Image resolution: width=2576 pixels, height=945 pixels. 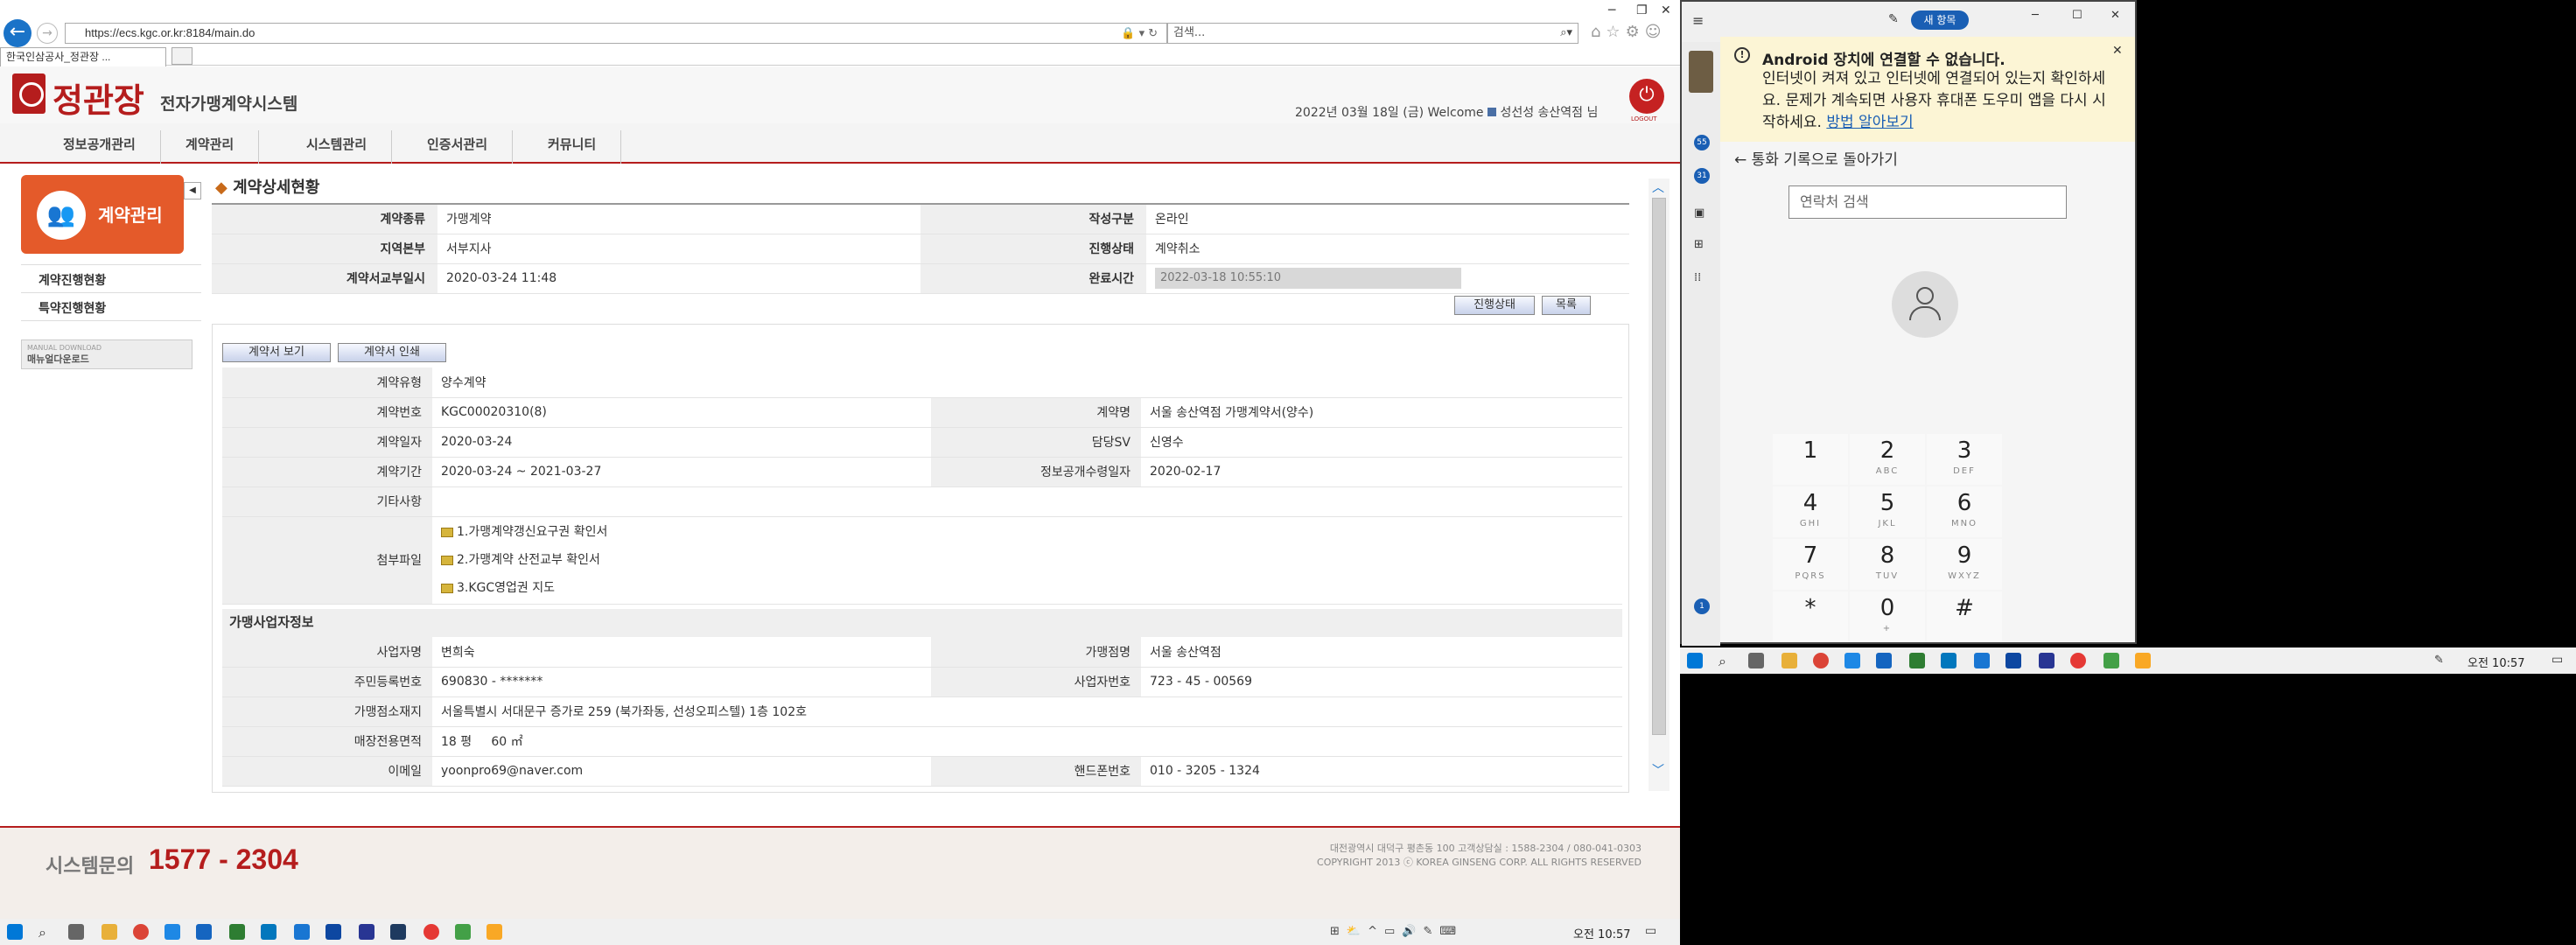 I want to click on logout-button: ⏻, so click(x=1646, y=96).